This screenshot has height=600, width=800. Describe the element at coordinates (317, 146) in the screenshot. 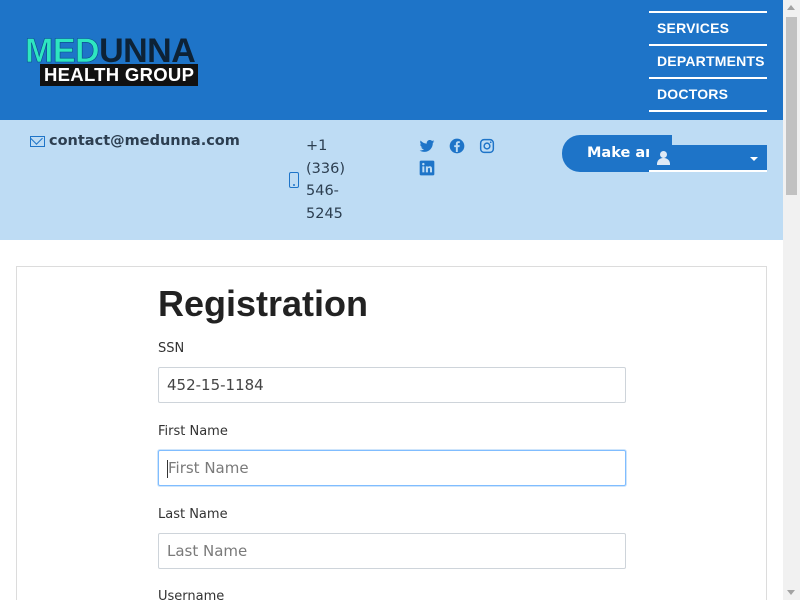

I see `phone-line: +1` at that location.